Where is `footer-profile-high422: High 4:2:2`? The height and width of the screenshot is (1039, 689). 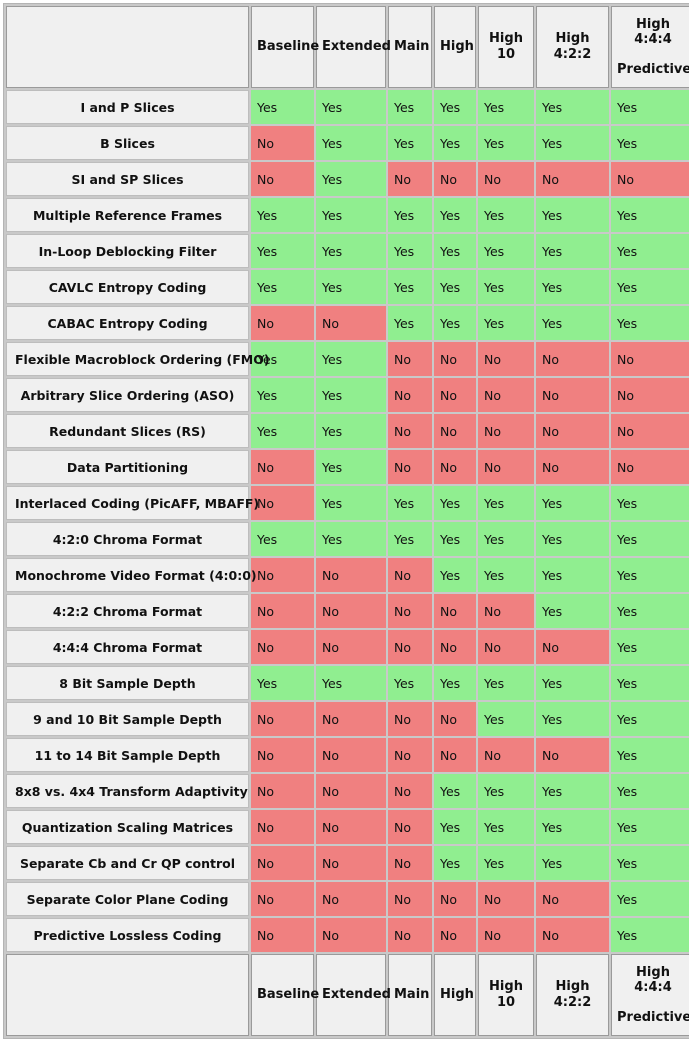 footer-profile-high422: High 4:2:2 is located at coordinates (572, 995).